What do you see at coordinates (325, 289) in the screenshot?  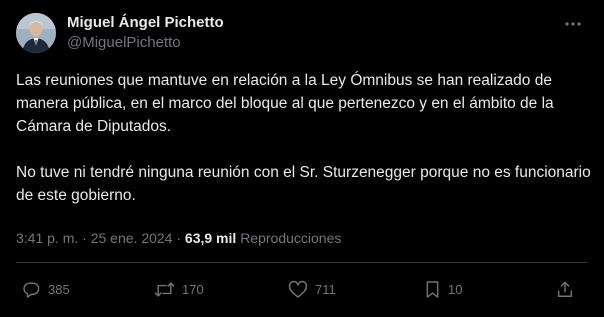 I see `like-count: 711` at bounding box center [325, 289].